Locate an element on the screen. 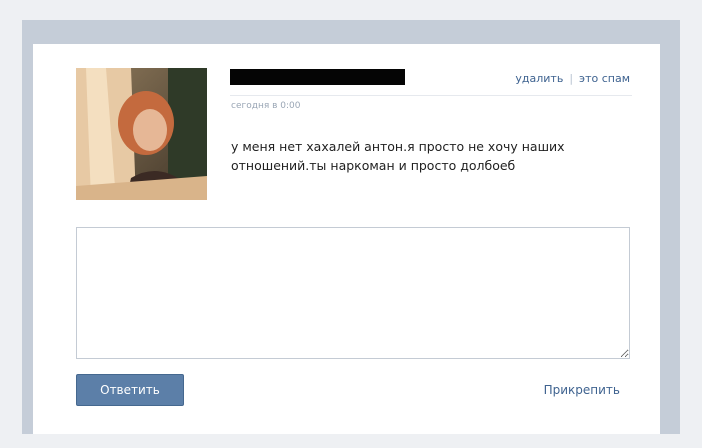 Image resolution: width=702 pixels, height=448 pixels. reply-button: Ответить is located at coordinates (130, 390).